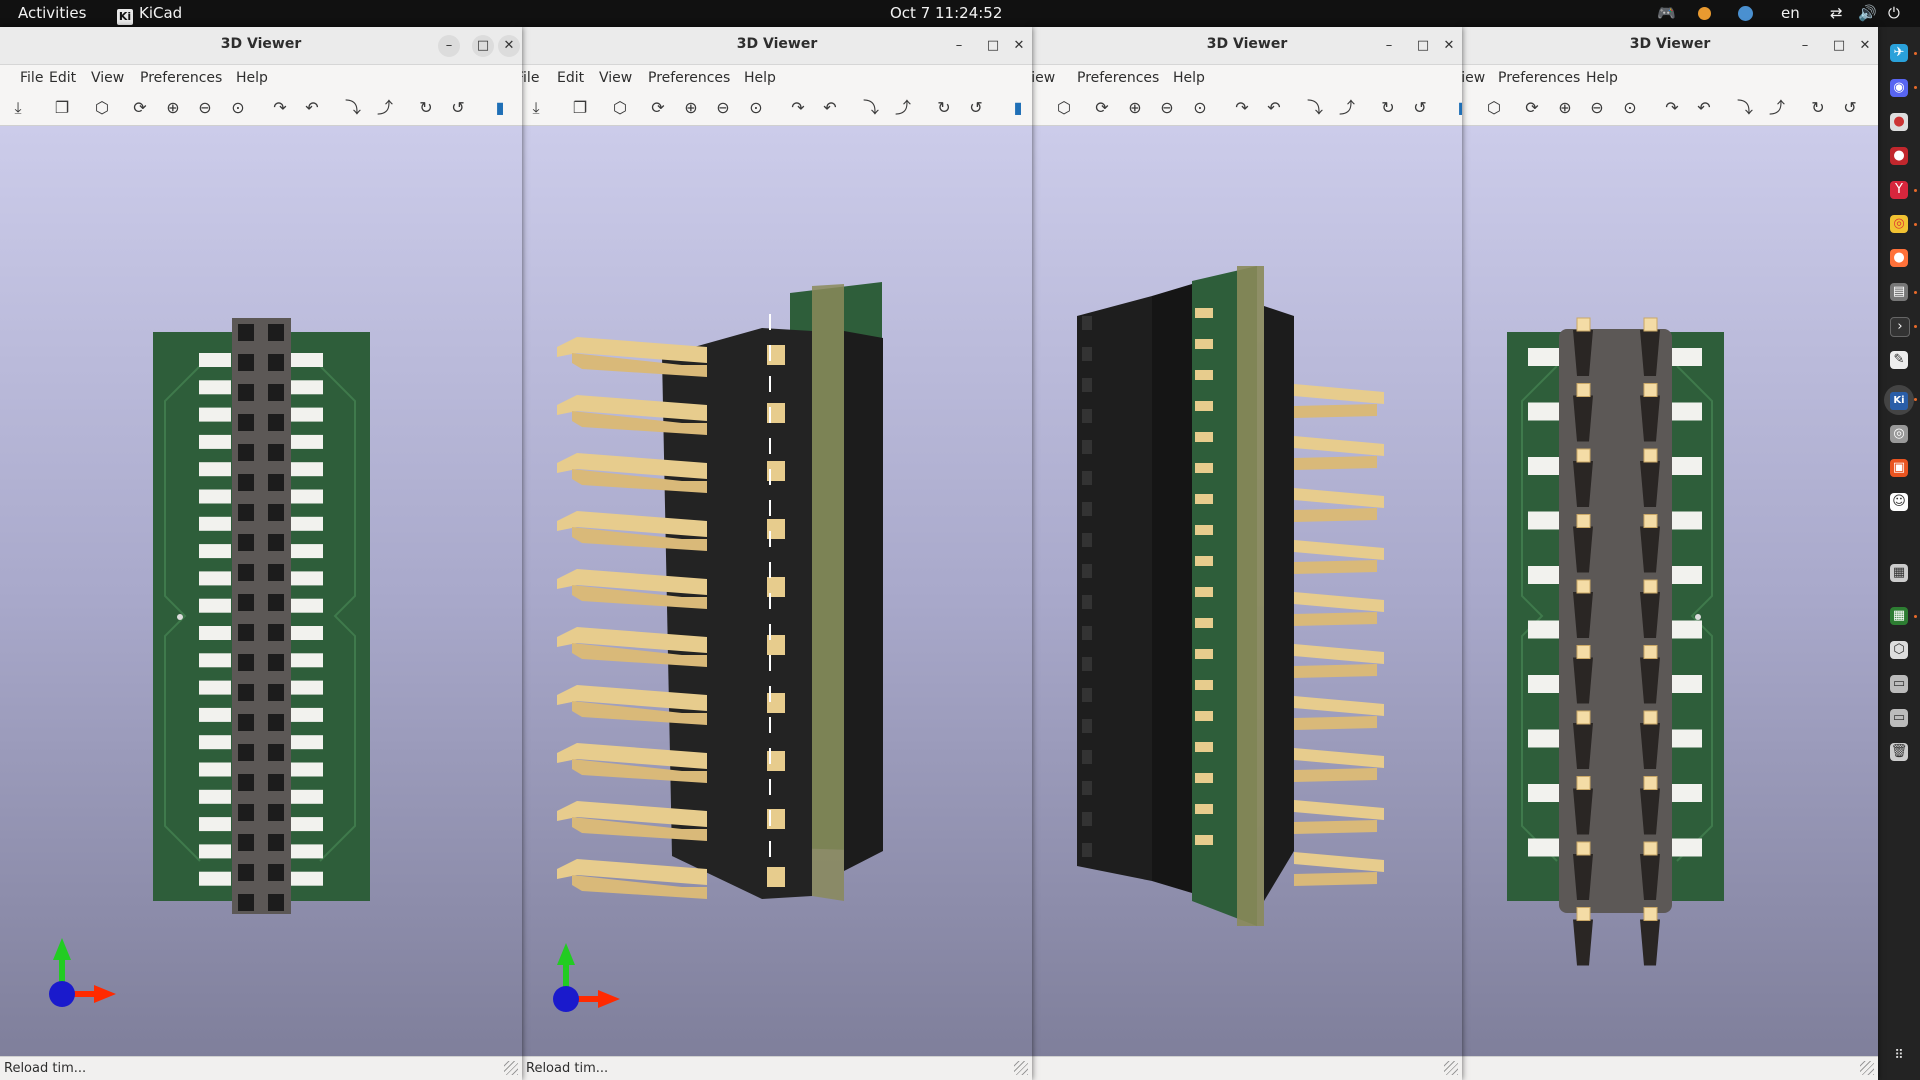 This screenshot has width=1920, height=1080. What do you see at coordinates (1899, 434) in the screenshot?
I see `settings-icon: ◎` at bounding box center [1899, 434].